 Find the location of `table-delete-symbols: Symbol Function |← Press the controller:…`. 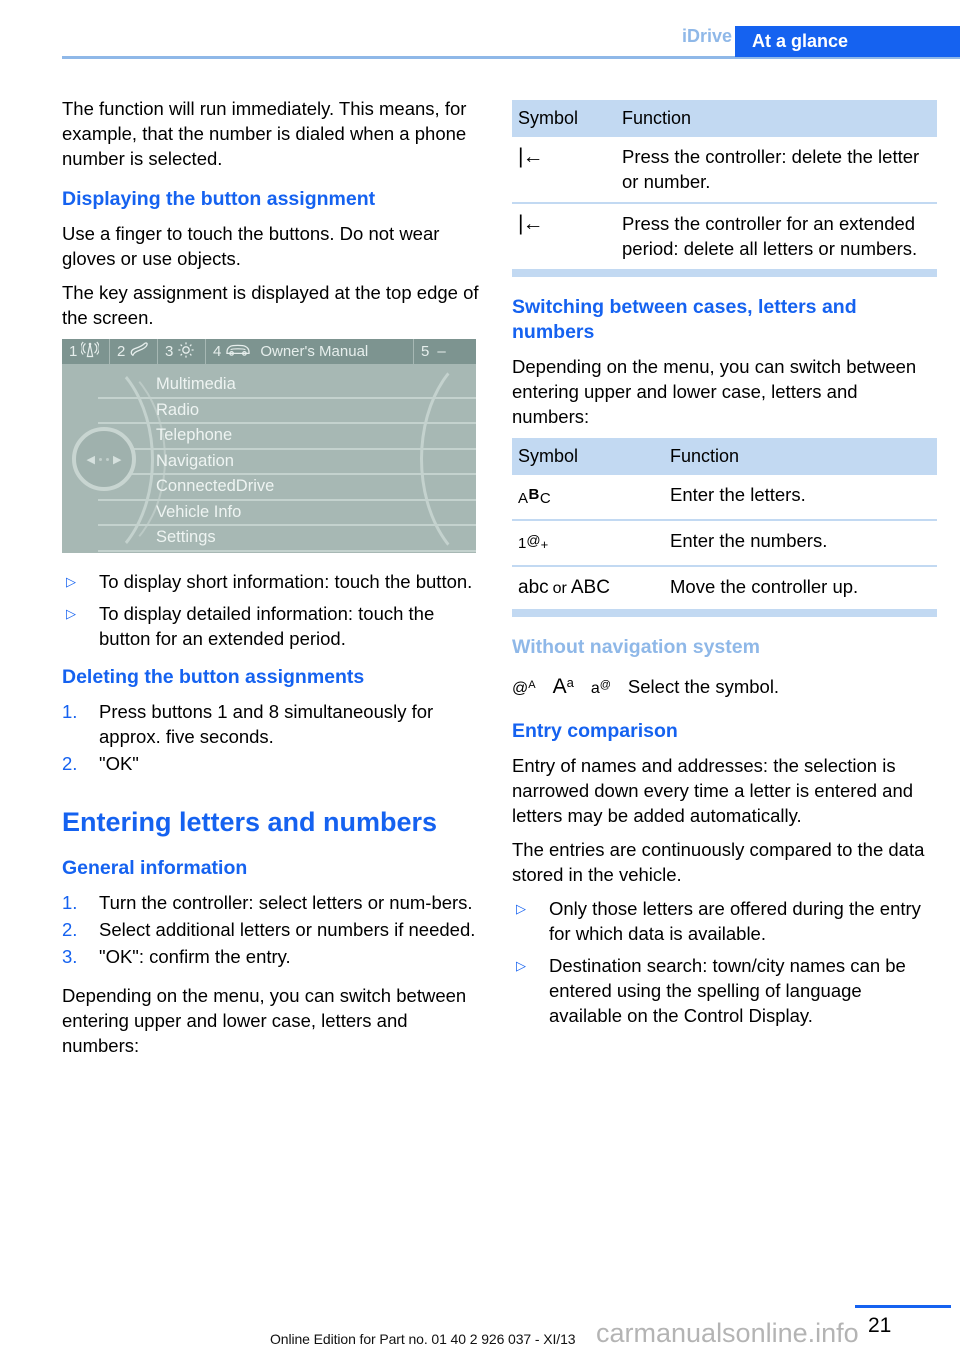

table-delete-symbols: Symbol Function |← Press the controller:… is located at coordinates (724, 188).